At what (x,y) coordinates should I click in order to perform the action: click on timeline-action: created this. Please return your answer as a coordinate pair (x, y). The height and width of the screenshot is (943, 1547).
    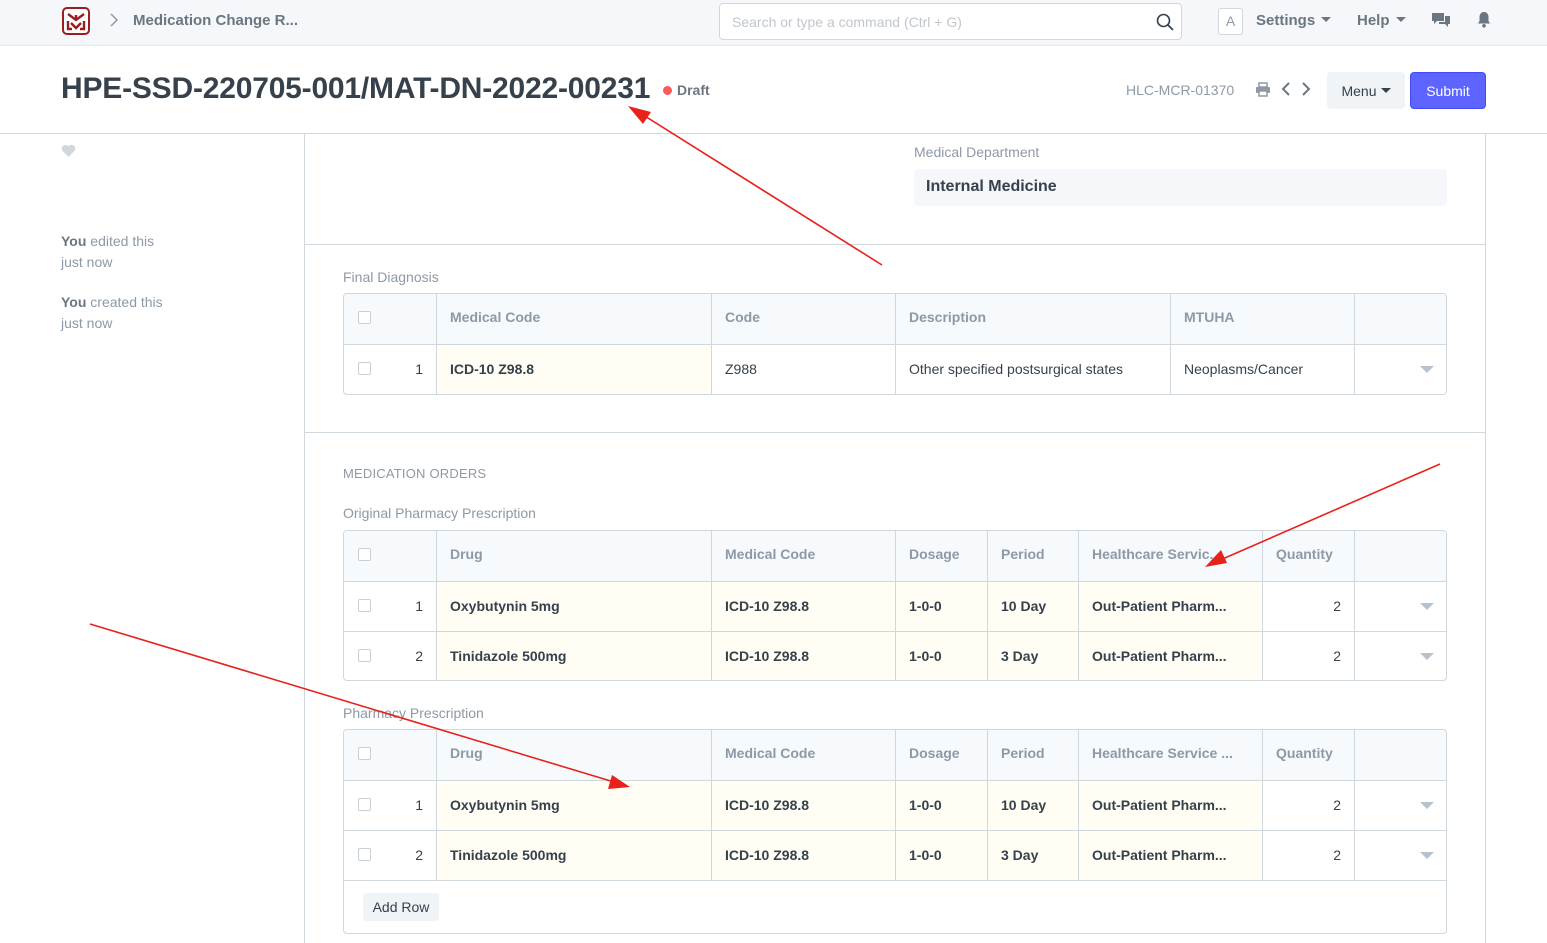
    Looking at the image, I should click on (126, 302).